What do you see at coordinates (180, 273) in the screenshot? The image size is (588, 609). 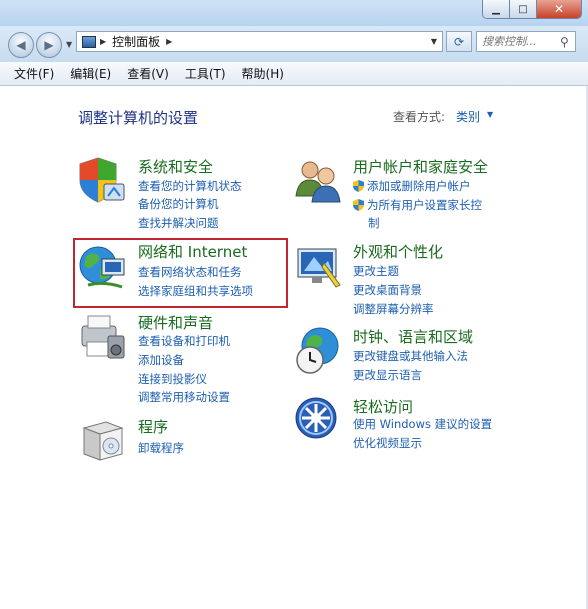 I see `highlight-box` at bounding box center [180, 273].